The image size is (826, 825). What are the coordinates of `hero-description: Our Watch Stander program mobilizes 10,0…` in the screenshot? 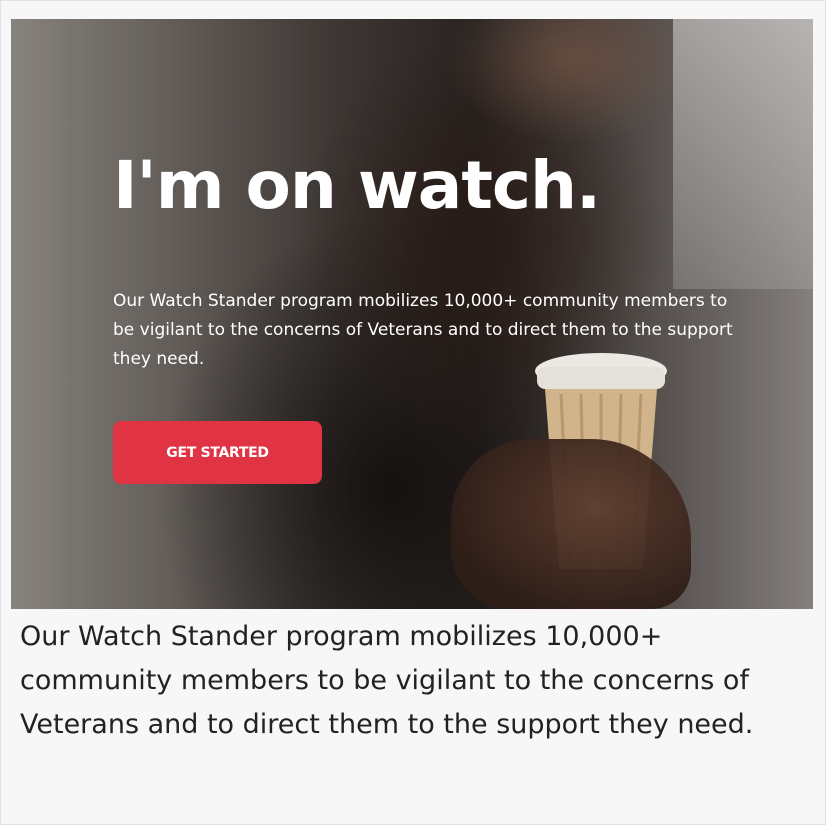 It's located at (423, 330).